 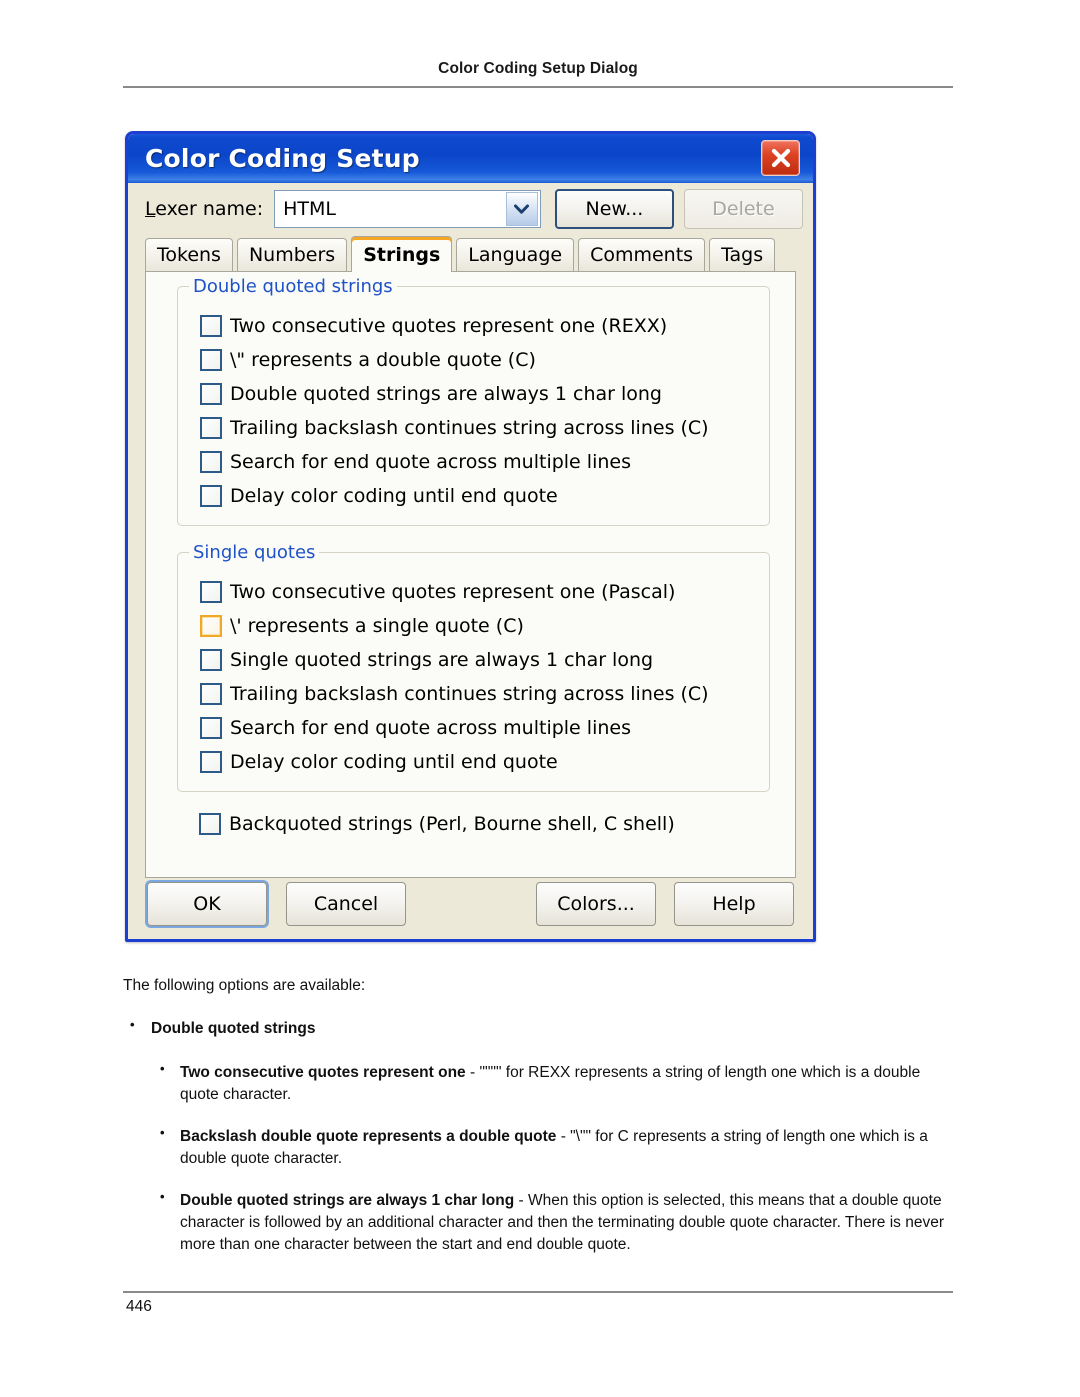 I want to click on dialog-titlebar: Color Coding Setup, so click(x=470, y=158).